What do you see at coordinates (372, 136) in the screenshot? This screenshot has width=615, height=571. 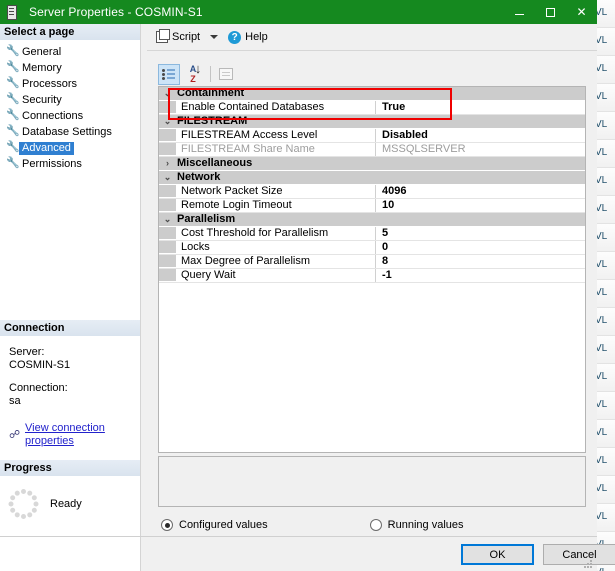 I see `grid-property-row: FILESTREAM Access Level Disabled` at bounding box center [372, 136].